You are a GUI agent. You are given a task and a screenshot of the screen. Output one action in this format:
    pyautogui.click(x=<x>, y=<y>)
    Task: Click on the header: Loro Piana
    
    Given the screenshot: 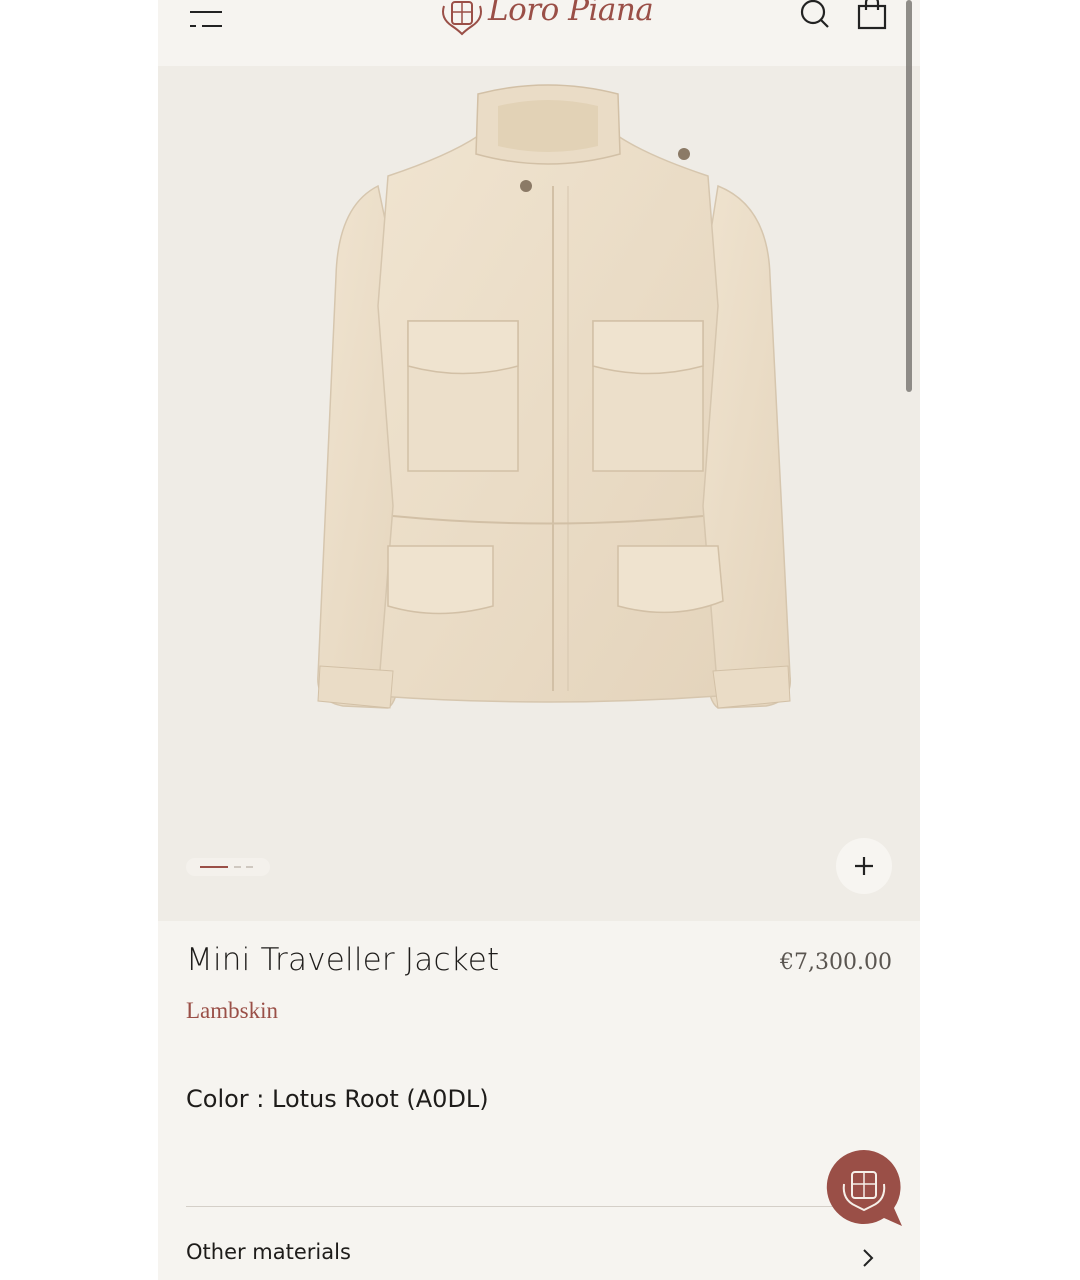 What is the action you would take?
    pyautogui.click(x=539, y=33)
    